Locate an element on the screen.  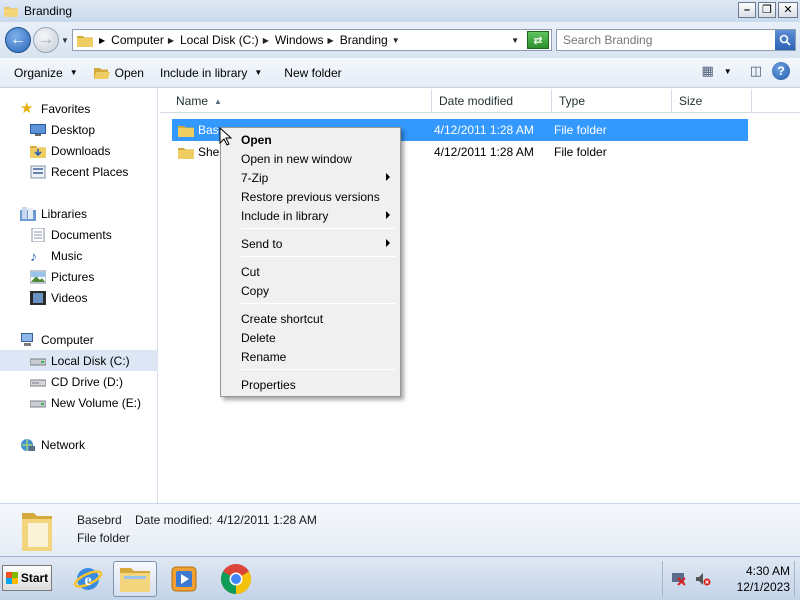
nav-item-desktop: Desktop is located at coordinates (79, 129).